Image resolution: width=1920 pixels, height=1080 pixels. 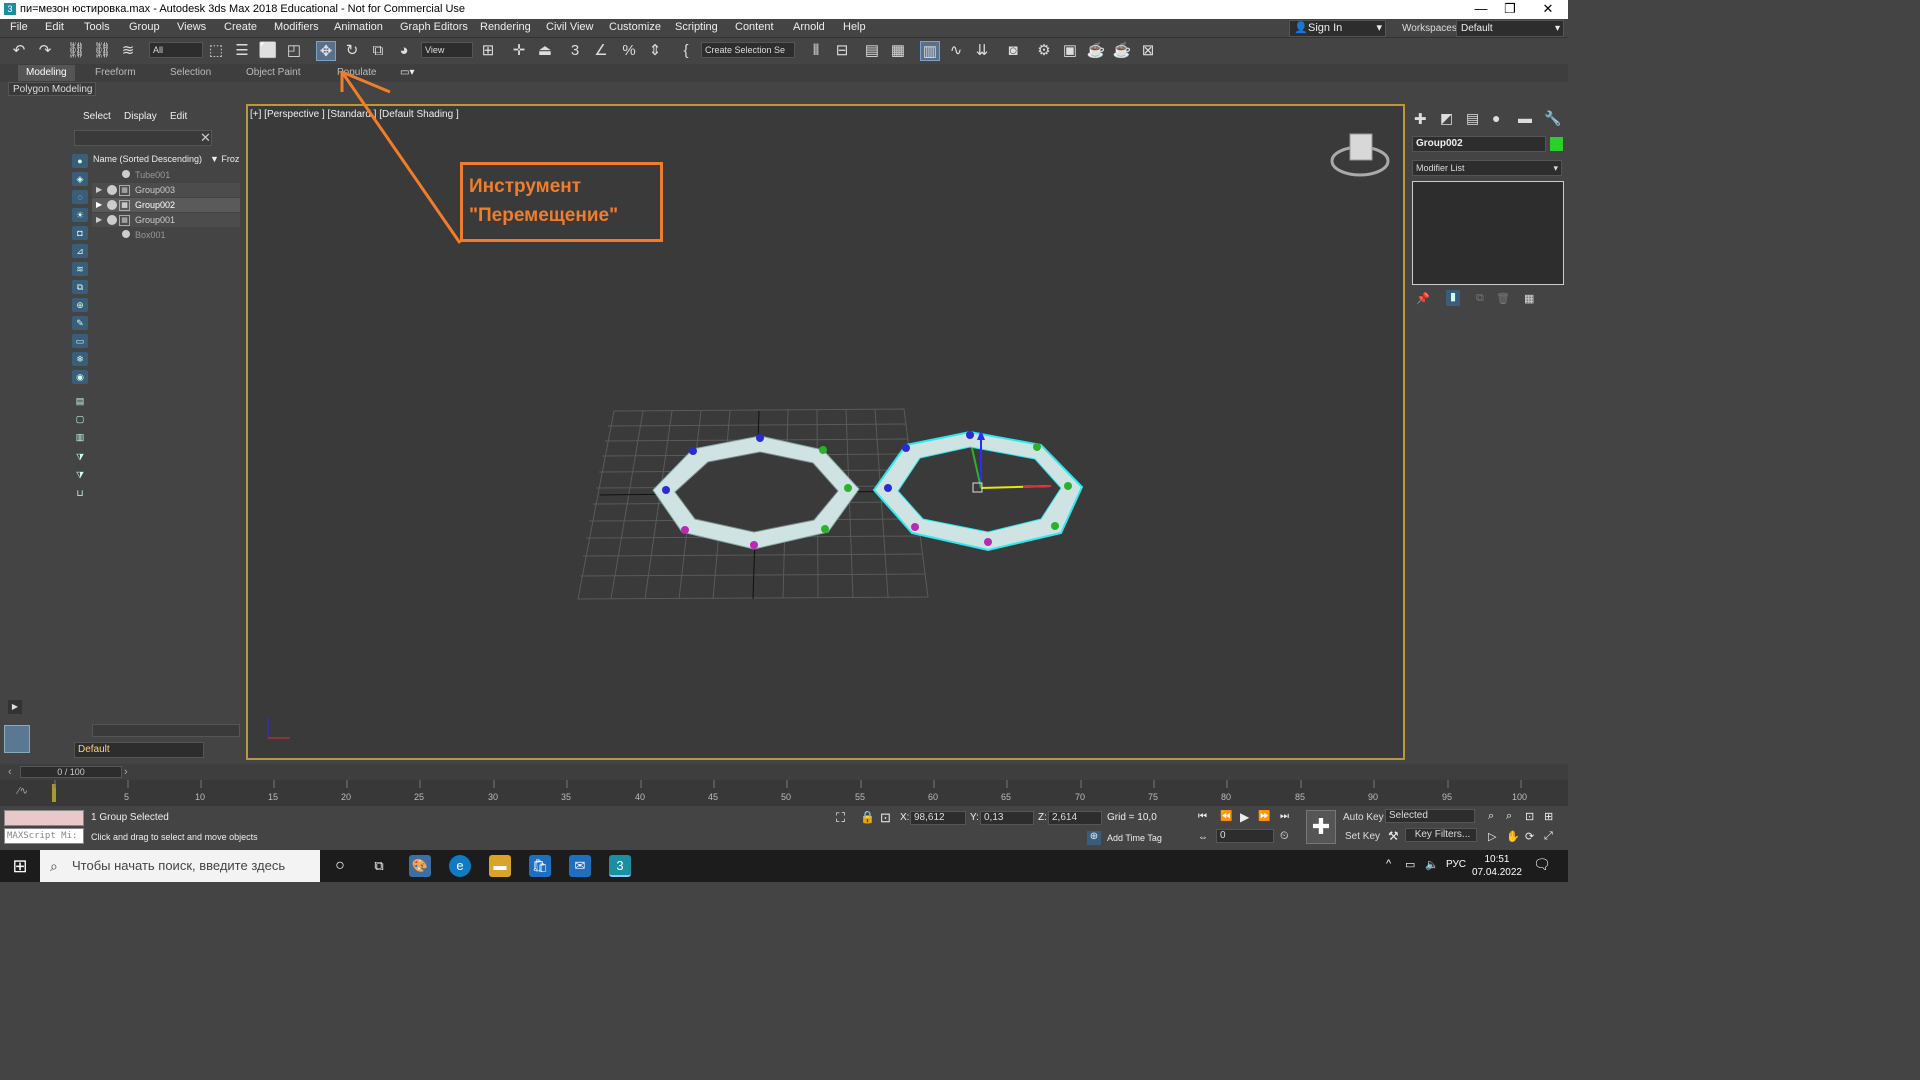 What do you see at coordinates (840, 818) in the screenshot?
I see `isolate-selection-icon: ⛶` at bounding box center [840, 818].